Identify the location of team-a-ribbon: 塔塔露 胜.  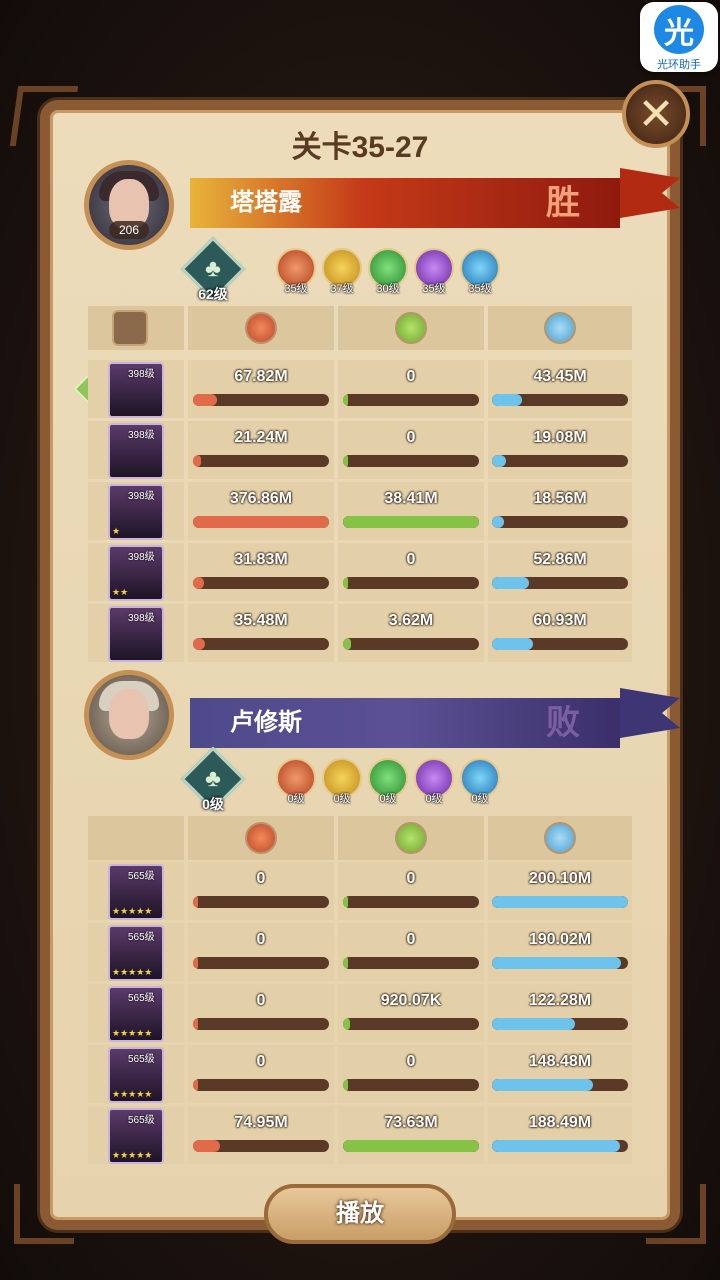
(405, 203).